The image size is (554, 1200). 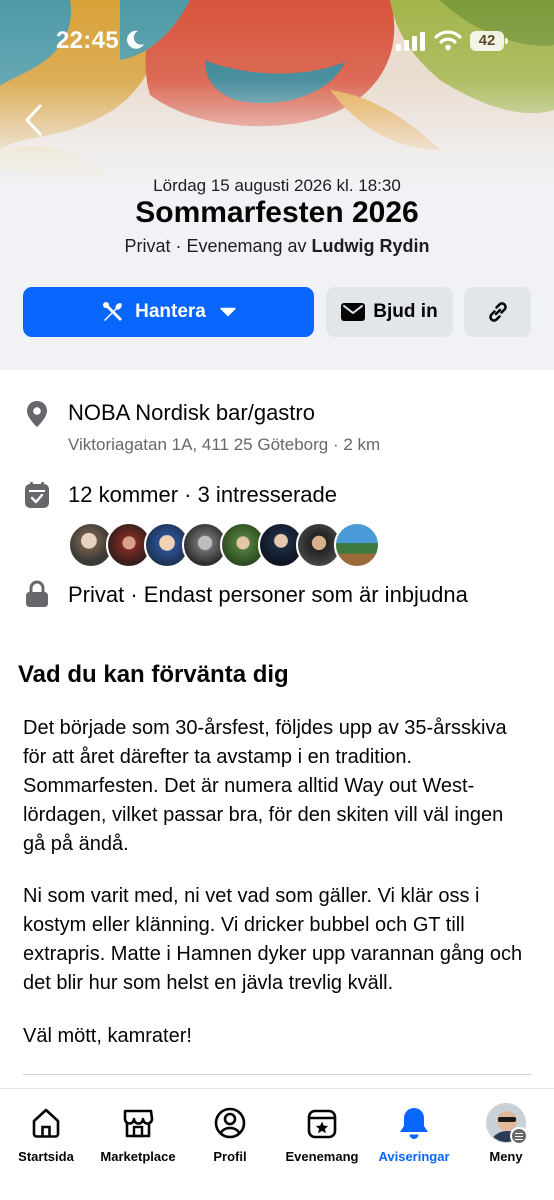 I want to click on bell-icon, so click(x=414, y=1123).